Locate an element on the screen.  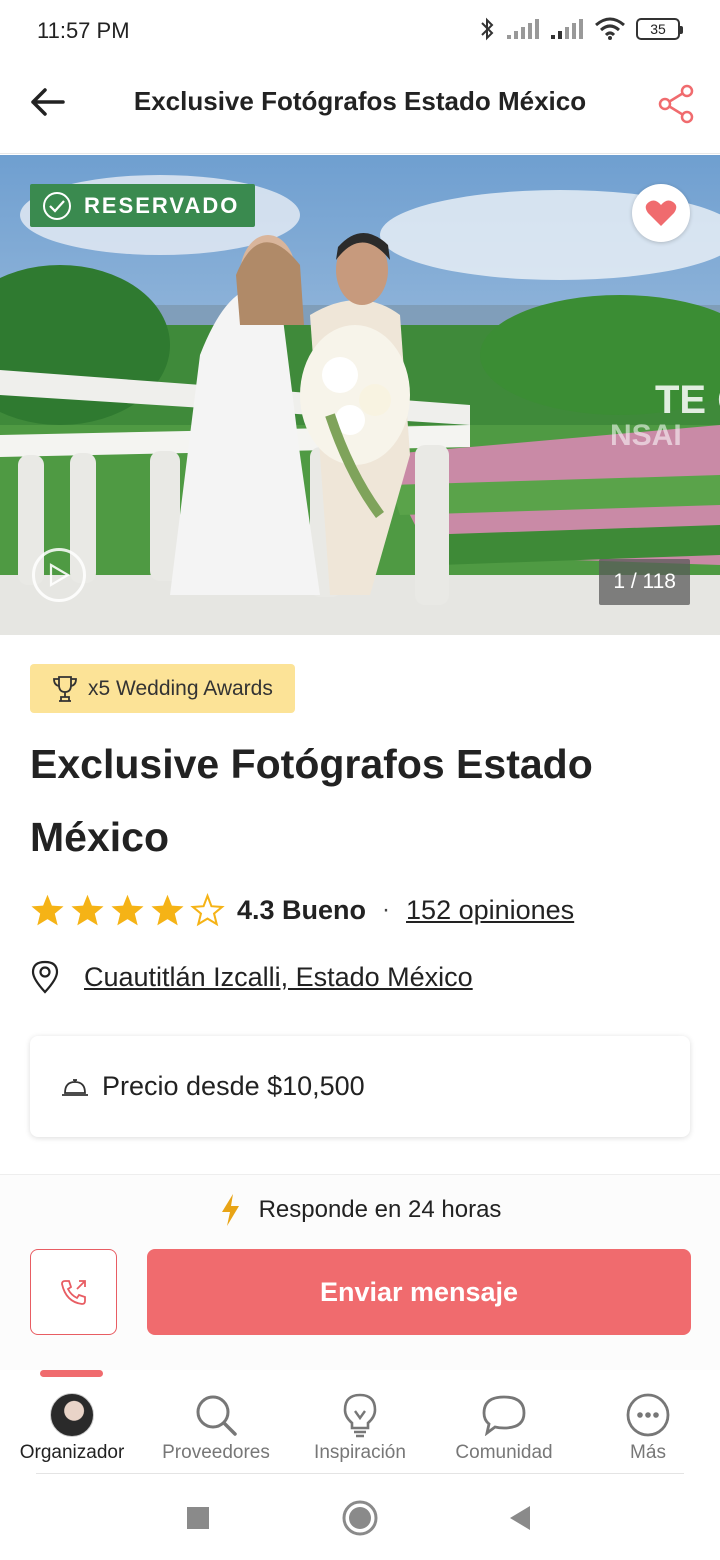
nav-item-inspiracion: Inspiración is located at coordinates (360, 1428).